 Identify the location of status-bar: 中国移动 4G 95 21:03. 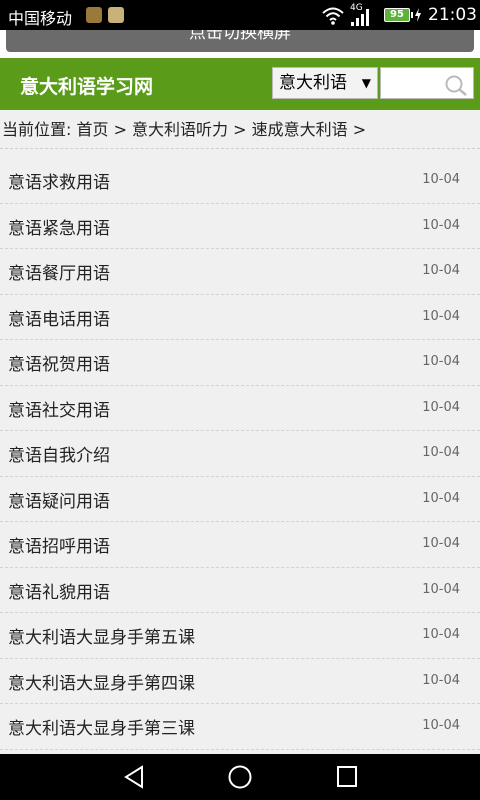
(240, 15).